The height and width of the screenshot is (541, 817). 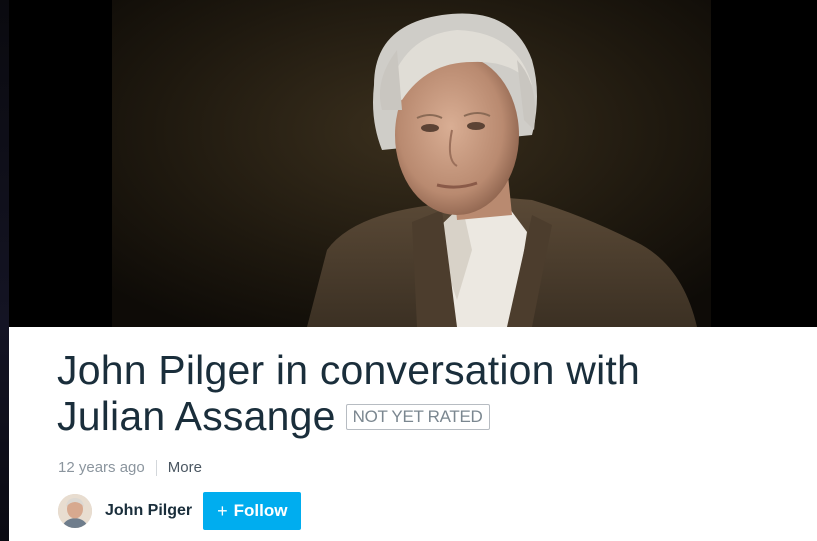 I want to click on clip-title-line-1: John Pilger in conversation with, so click(x=348, y=370).